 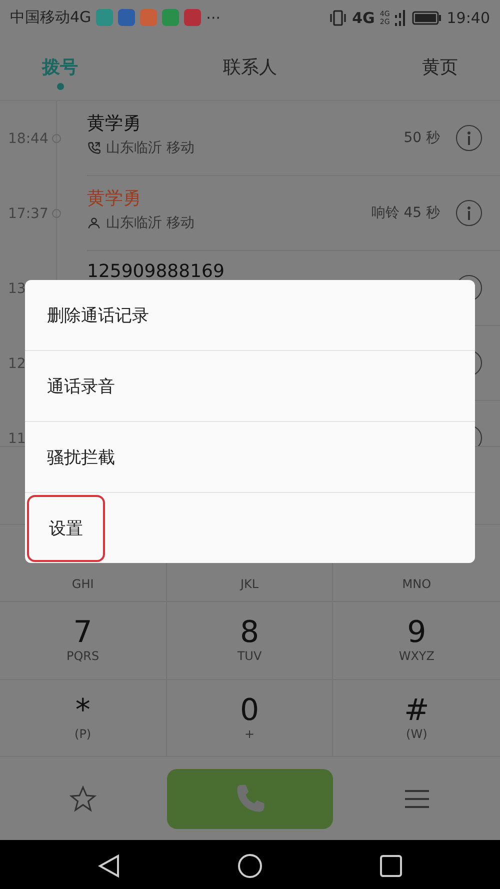 I want to click on menu-item: 设置, so click(x=66, y=528).